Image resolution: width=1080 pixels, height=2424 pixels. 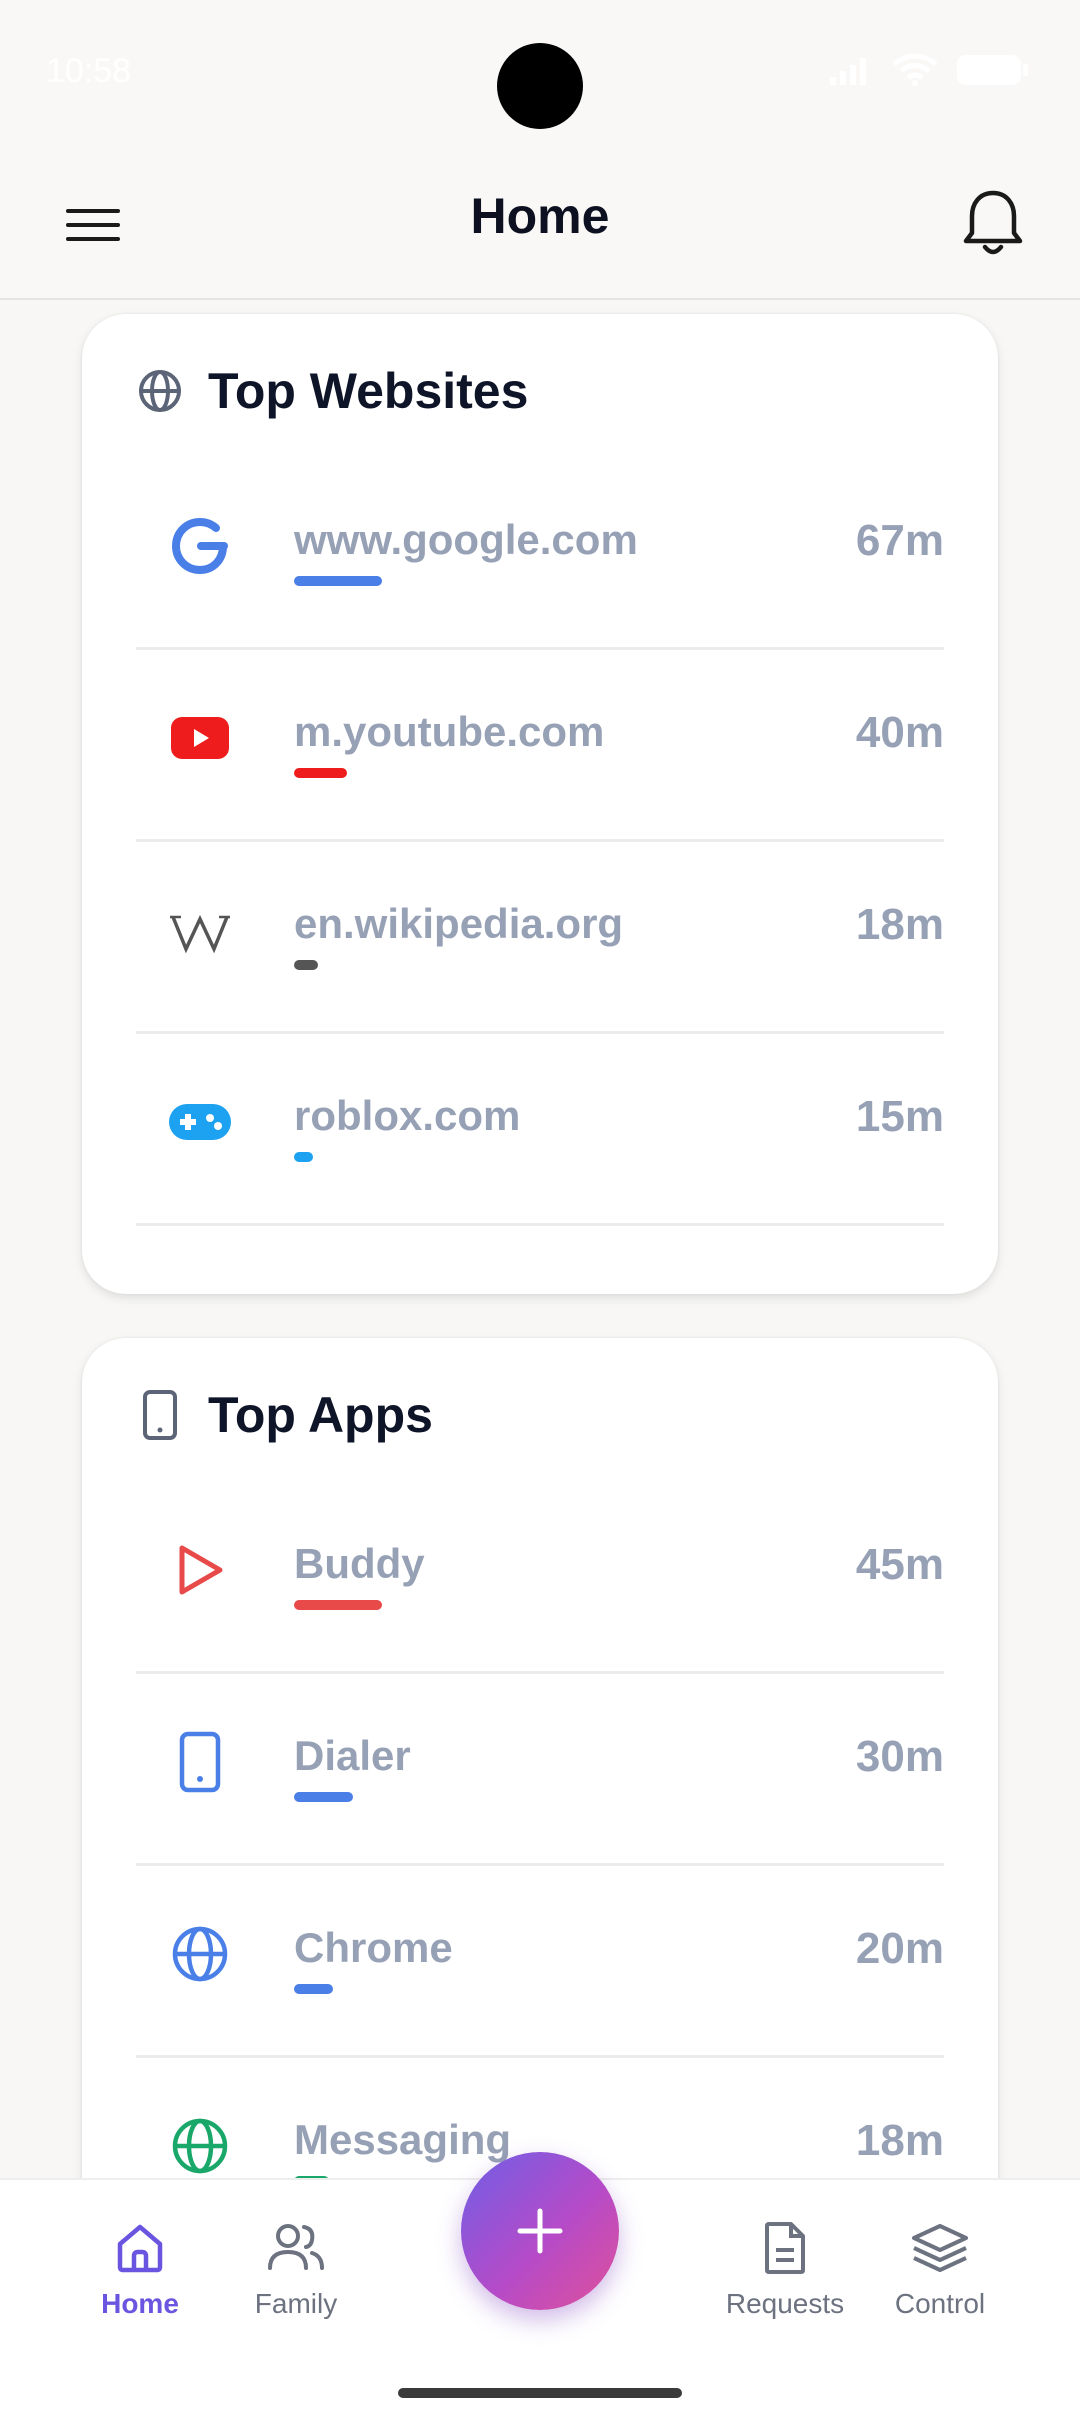 I want to click on plus-icon, so click(x=540, y=2231).